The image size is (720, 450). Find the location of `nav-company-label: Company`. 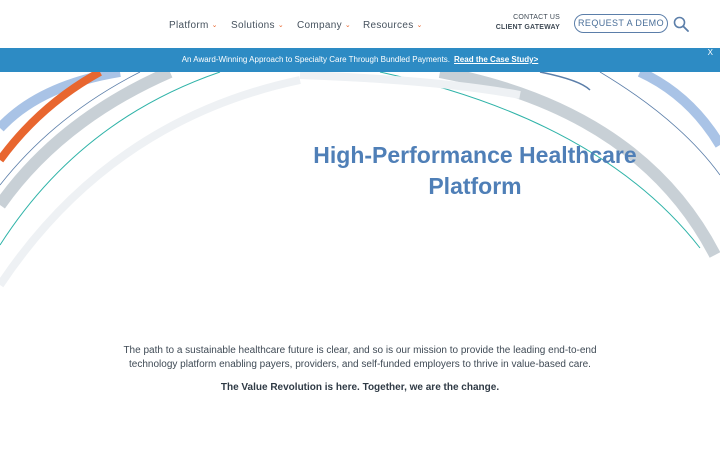

nav-company-label: Company is located at coordinates (319, 25).